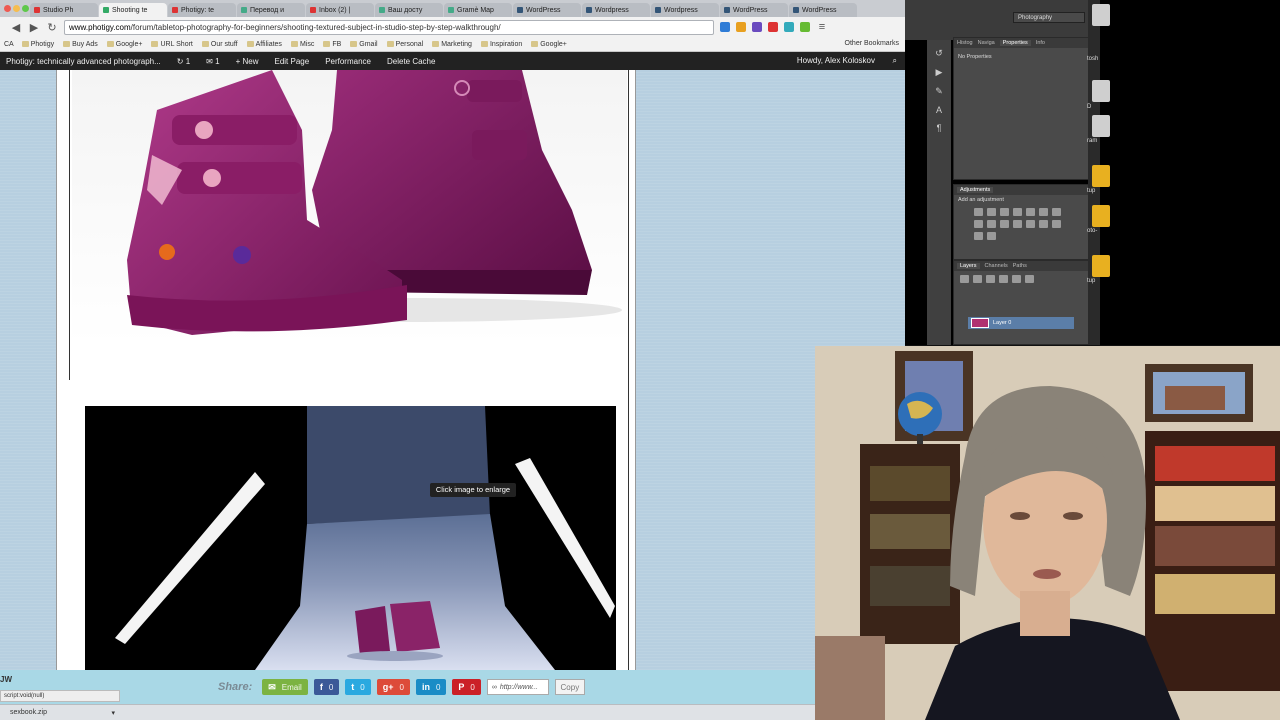  Describe the element at coordinates (431, 687) in the screenshot. I see `share-linkedin-button: in 0` at that location.